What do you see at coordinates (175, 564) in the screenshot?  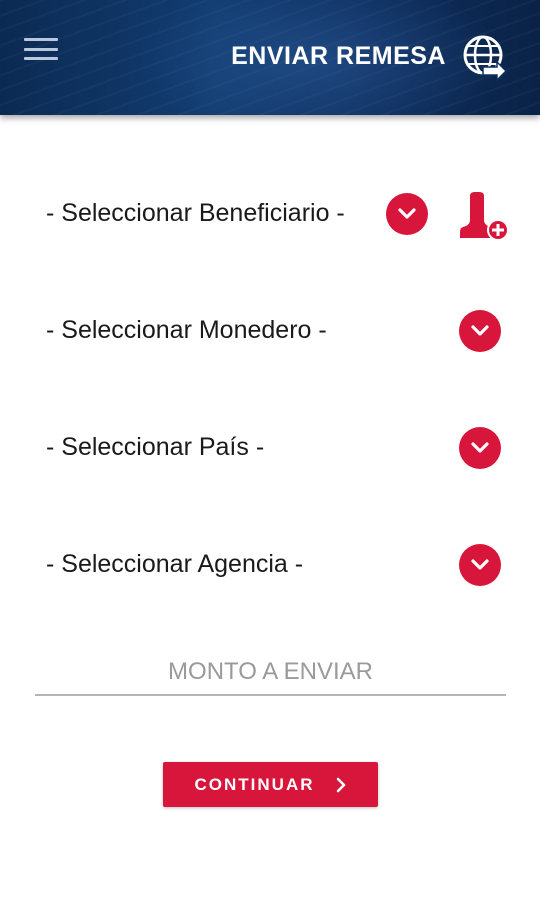 I see `agencia-select-label: - Seleccionar Agencia -` at bounding box center [175, 564].